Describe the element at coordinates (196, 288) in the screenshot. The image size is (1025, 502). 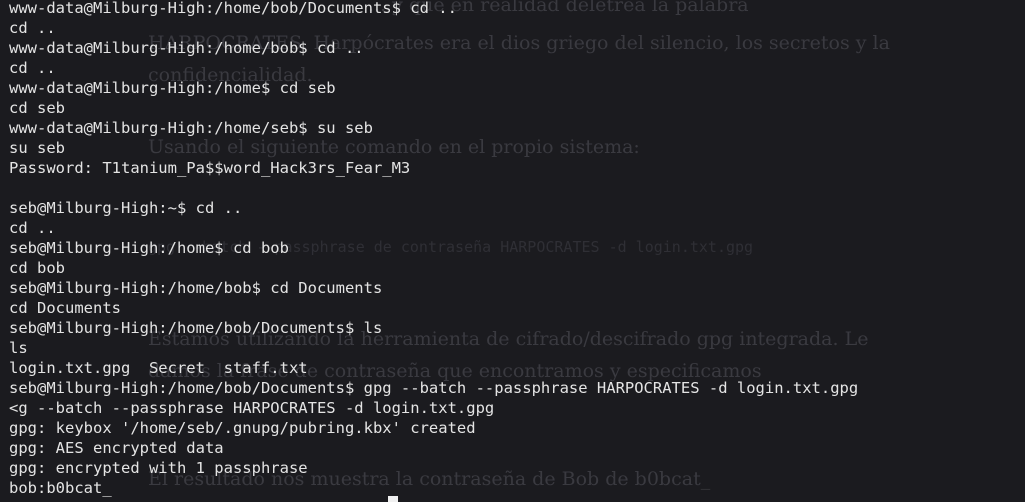
I see `terminal-line: seb@Milburg-High:/home/bob$ cd Documents` at that location.